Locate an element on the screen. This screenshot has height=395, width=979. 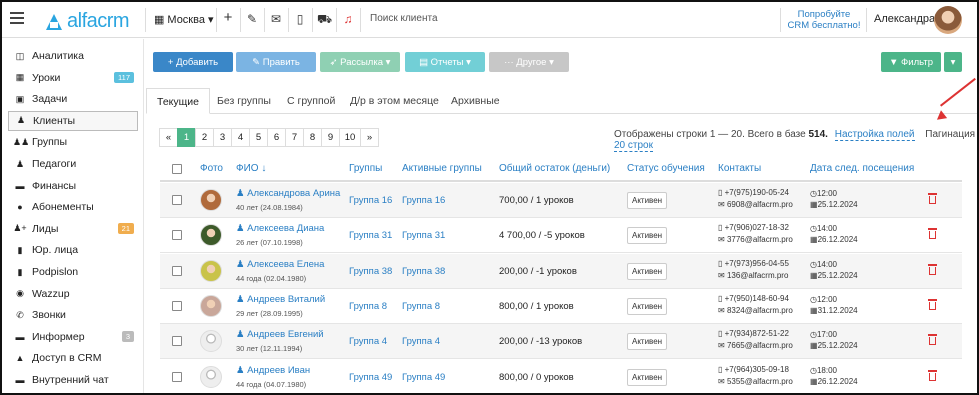
client-name-link: ♟ Алексеева Елена is located at coordinates (280, 264).